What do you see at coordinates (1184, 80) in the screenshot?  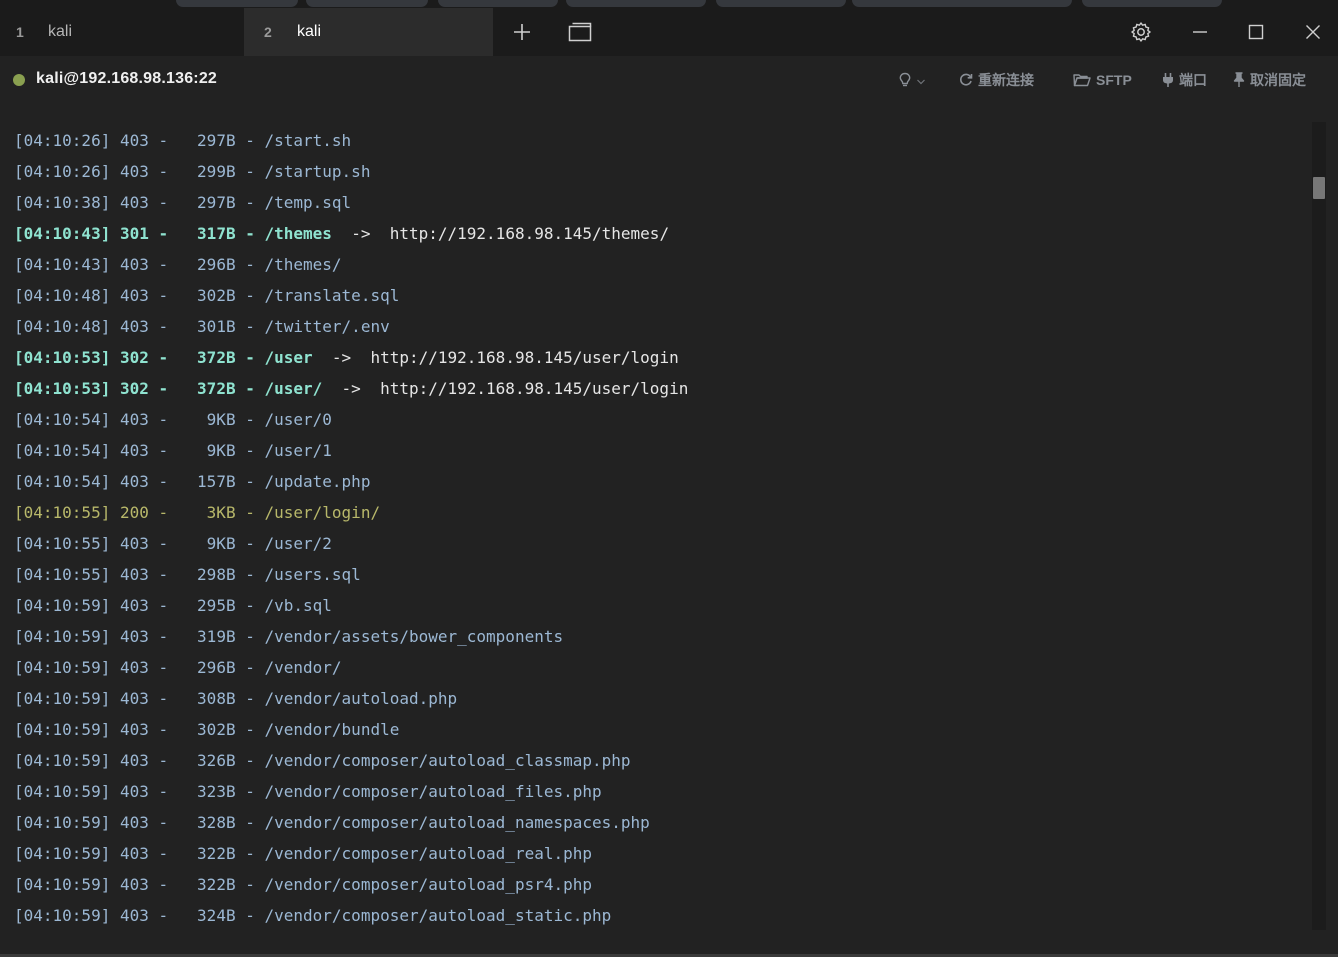 I see `port-button: 端口` at bounding box center [1184, 80].